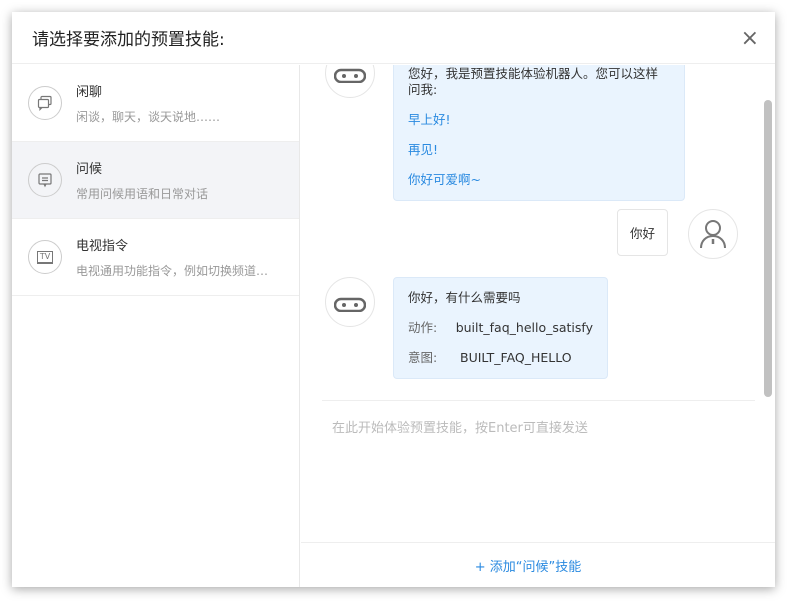 The height and width of the screenshot is (610, 799). Describe the element at coordinates (539, 120) in the screenshot. I see `suggestion-link: 早上好!` at that location.